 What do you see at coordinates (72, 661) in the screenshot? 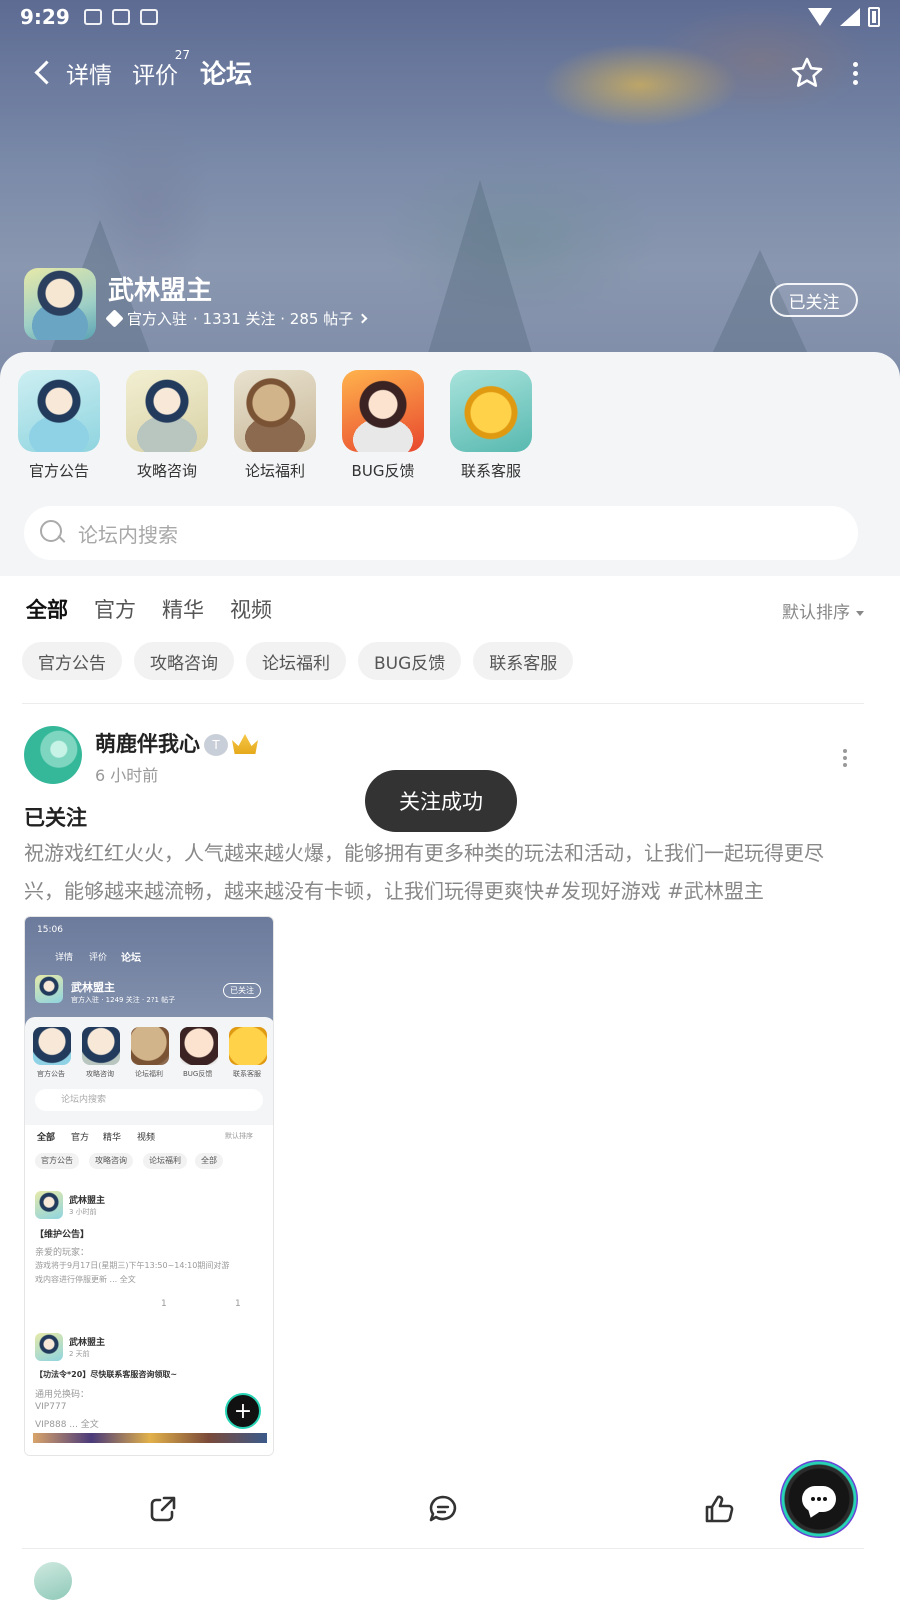
I see `chip-announcement: 官方公告` at bounding box center [72, 661].